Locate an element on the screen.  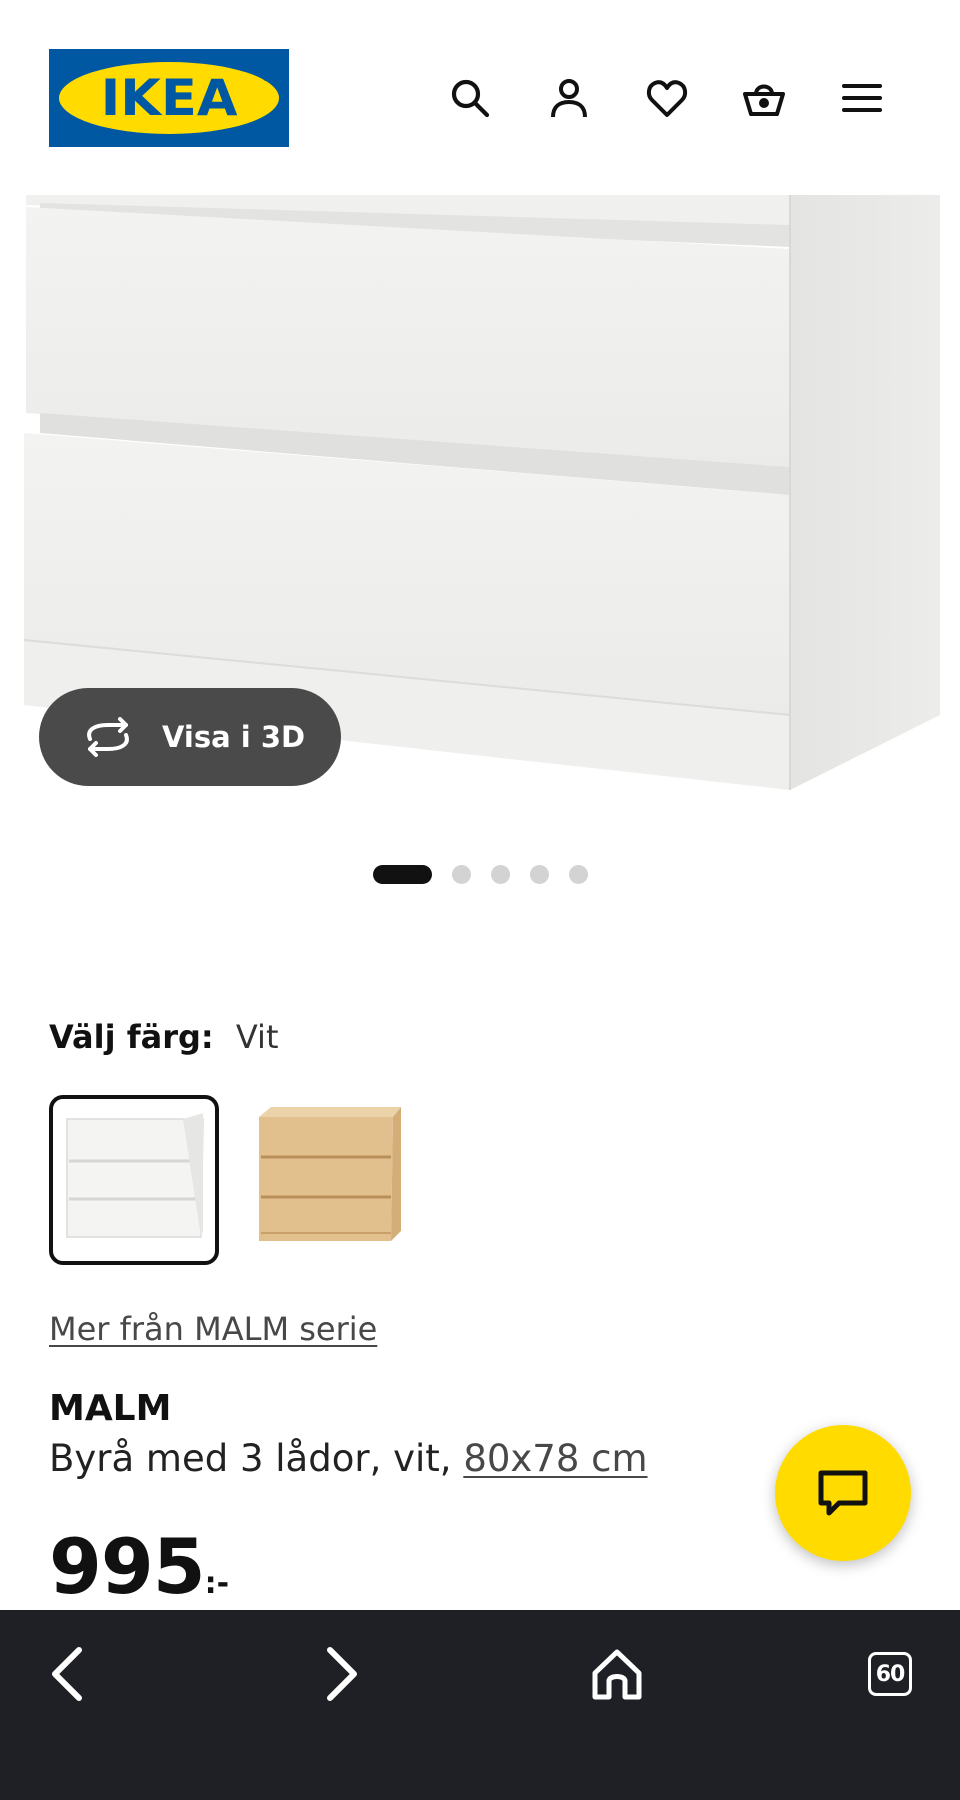
oak-dresser-thumbnail is located at coordinates (330, 1174).